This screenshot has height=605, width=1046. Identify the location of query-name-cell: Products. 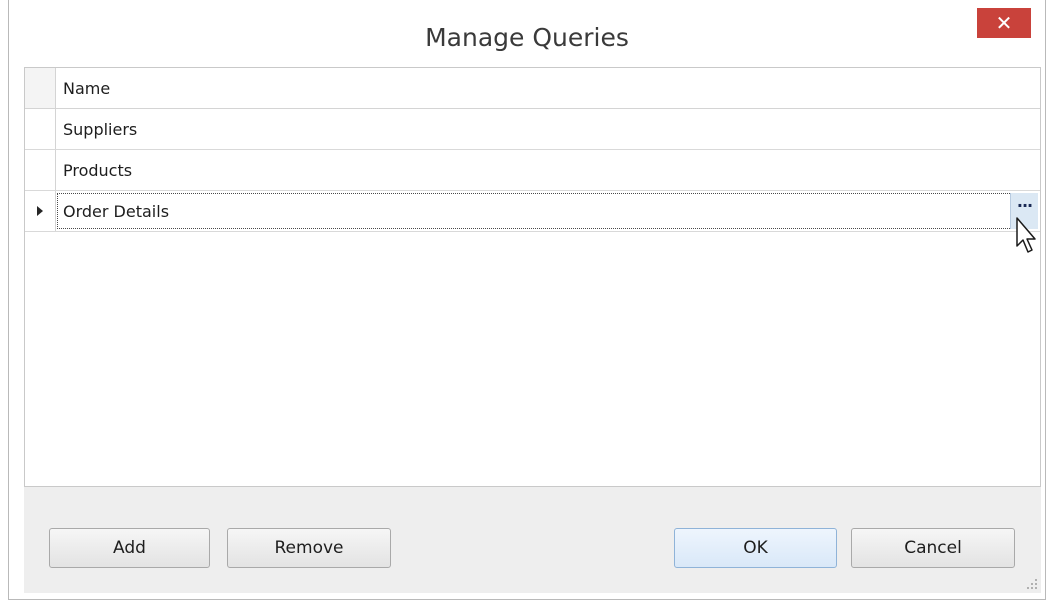
(97, 170).